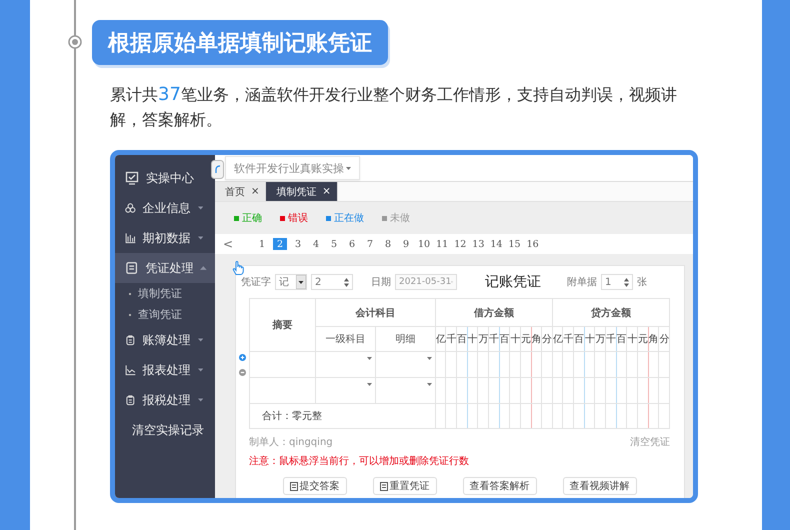 The image size is (790, 530). I want to click on action-button: 查看视频讲解, so click(599, 486).